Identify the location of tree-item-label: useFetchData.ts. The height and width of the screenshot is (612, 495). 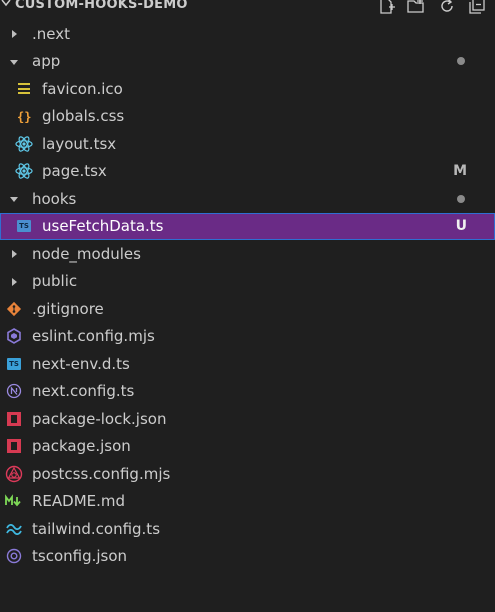
(103, 226).